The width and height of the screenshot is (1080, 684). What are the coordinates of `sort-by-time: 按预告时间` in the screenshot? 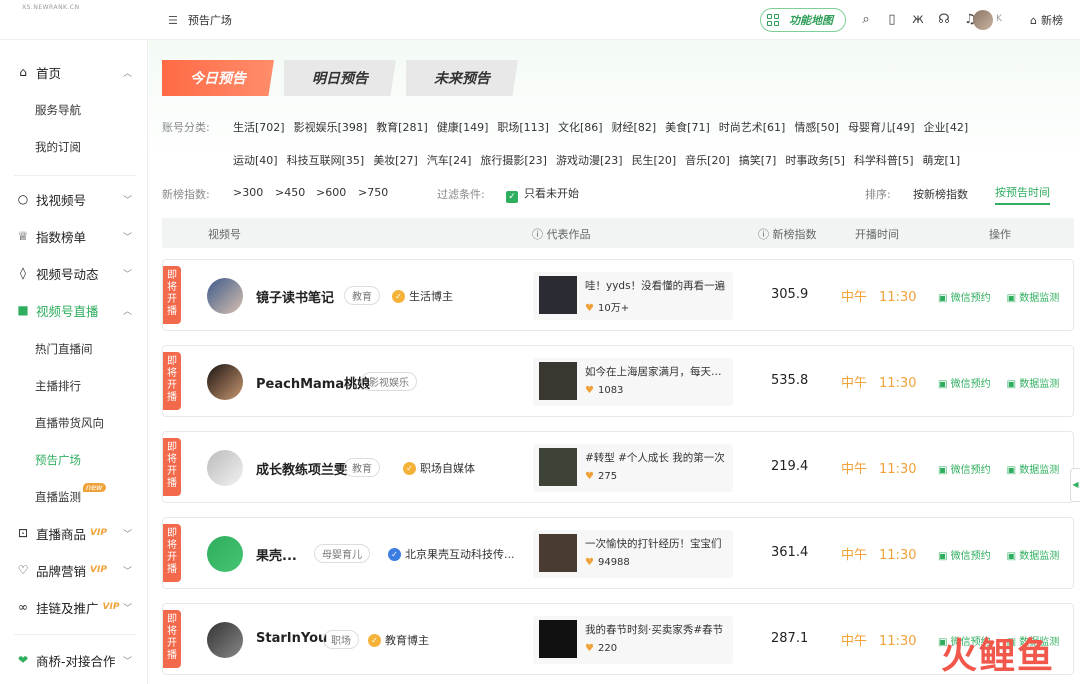 It's located at (1022, 194).